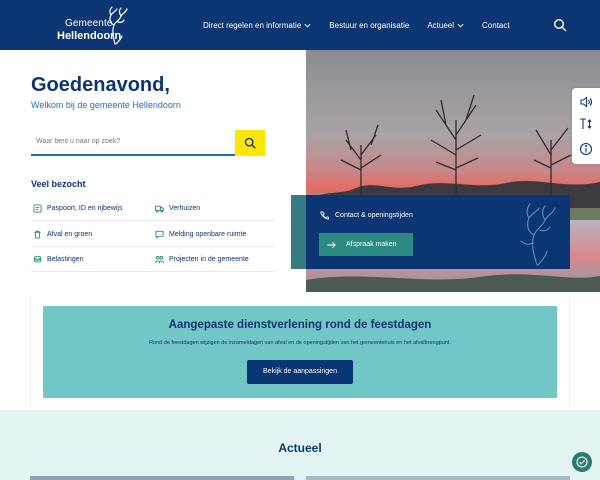  What do you see at coordinates (118, 25) in the screenshot?
I see `deer-logo-icon` at bounding box center [118, 25].